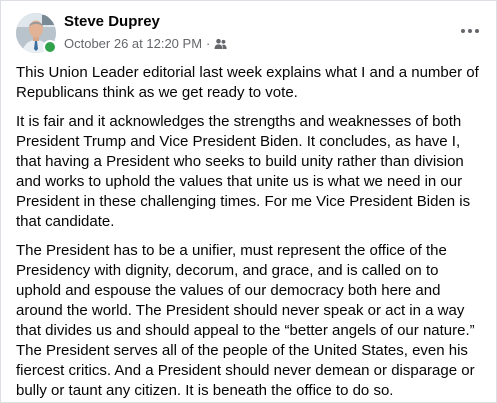  Describe the element at coordinates (248, 31) in the screenshot. I see `post-header: Steve Duprey October 26 at 12:20 PM ·` at that location.